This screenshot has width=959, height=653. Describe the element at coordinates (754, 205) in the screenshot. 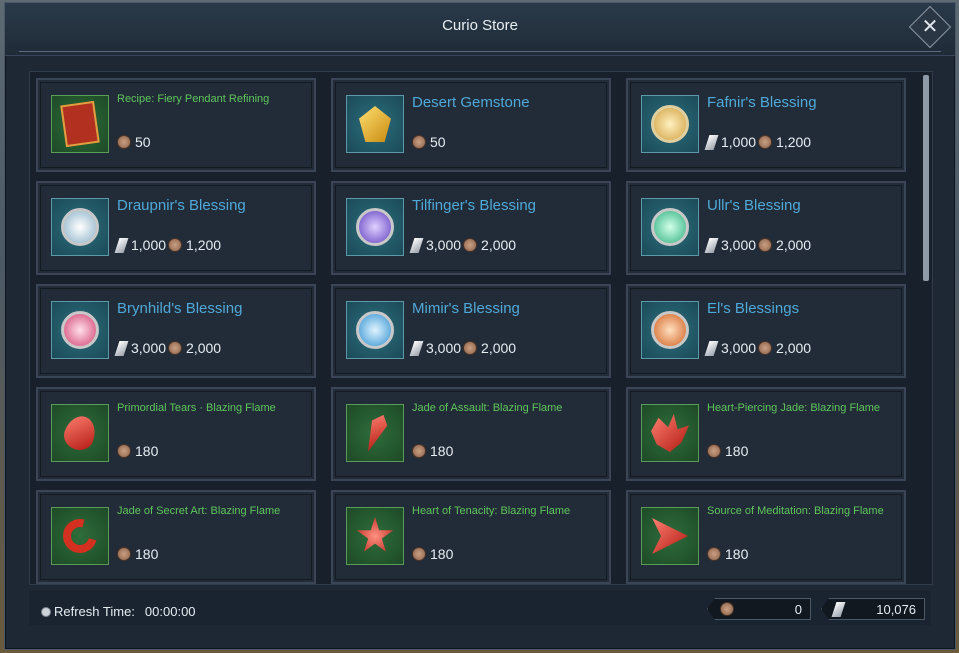

I see `item-name: Ullr's Blessing` at that location.